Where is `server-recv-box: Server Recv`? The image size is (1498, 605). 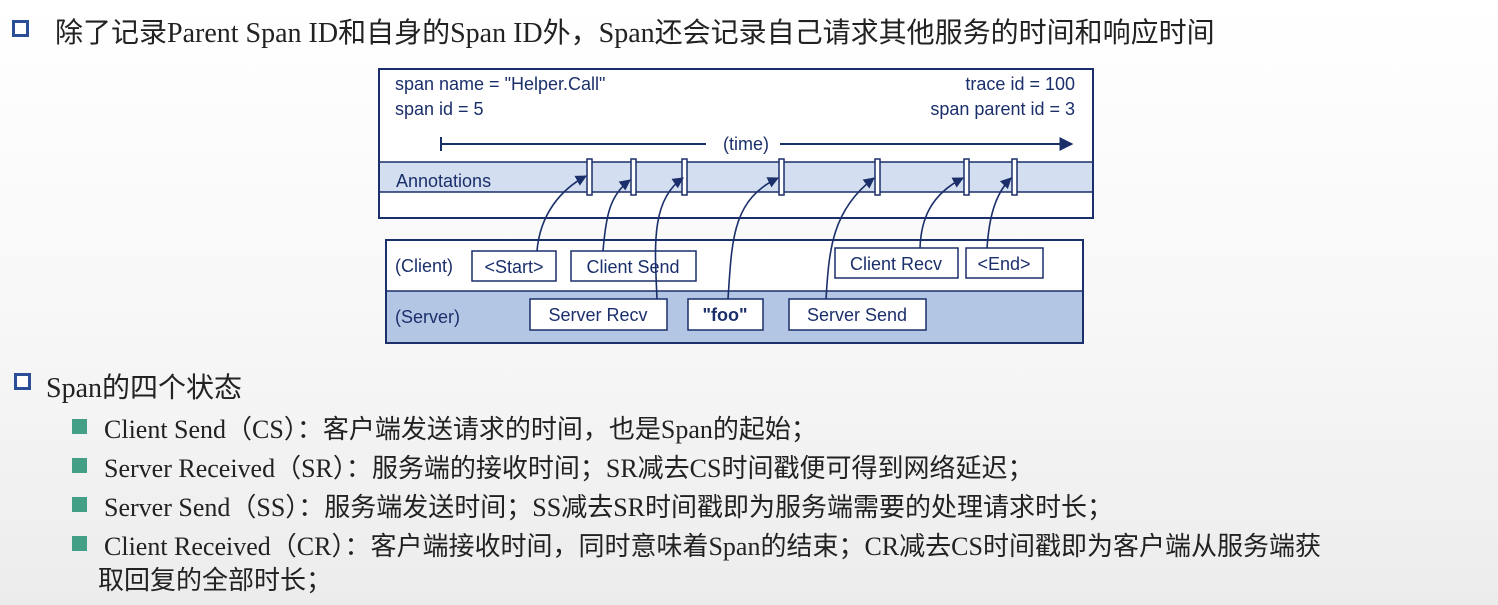
server-recv-box: Server Recv is located at coordinates (597, 315).